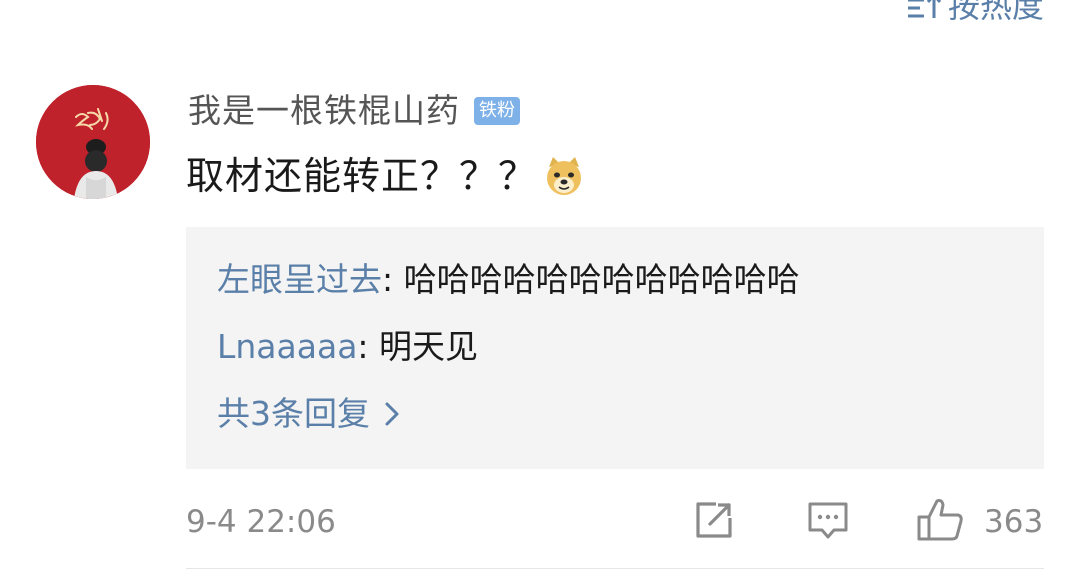 This screenshot has width=1080, height=575. I want to click on sort-by-hot-button: 按热度, so click(975, 13).